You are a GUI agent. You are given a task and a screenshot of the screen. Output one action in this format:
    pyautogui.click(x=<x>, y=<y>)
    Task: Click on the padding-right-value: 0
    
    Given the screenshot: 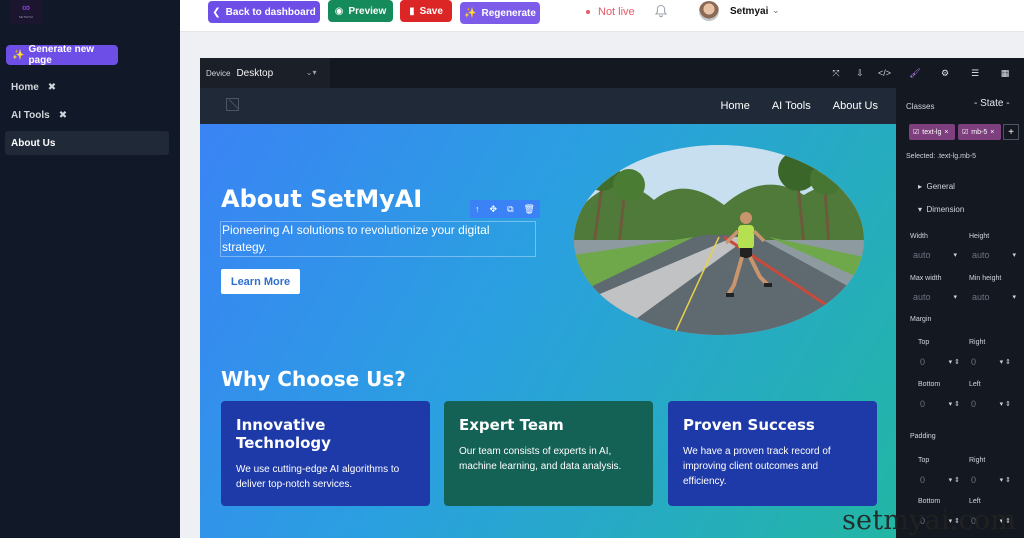 What is the action you would take?
    pyautogui.click(x=974, y=480)
    